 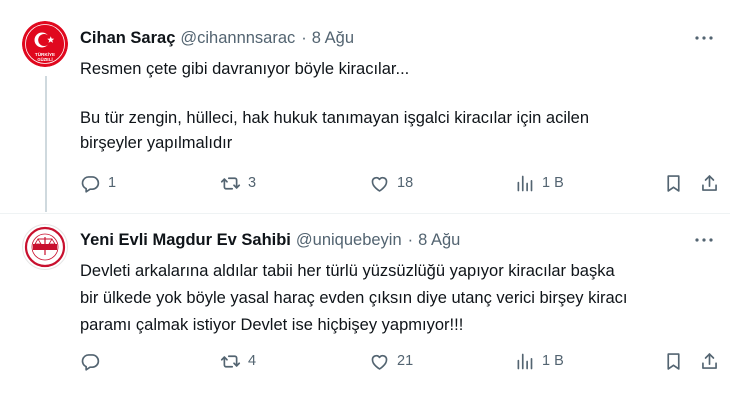 I want to click on like-button: 21, so click(x=391, y=361).